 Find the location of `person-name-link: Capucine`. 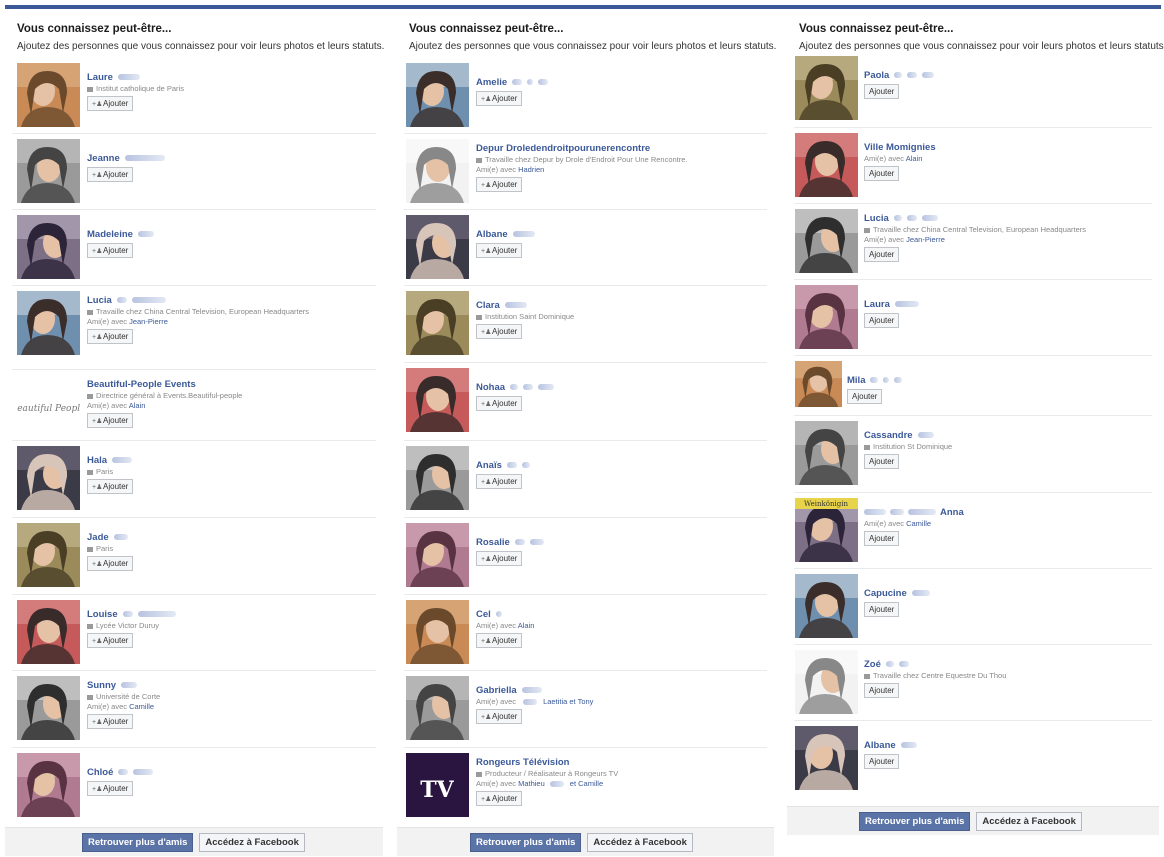

person-name-link: Capucine is located at coordinates (897, 593).